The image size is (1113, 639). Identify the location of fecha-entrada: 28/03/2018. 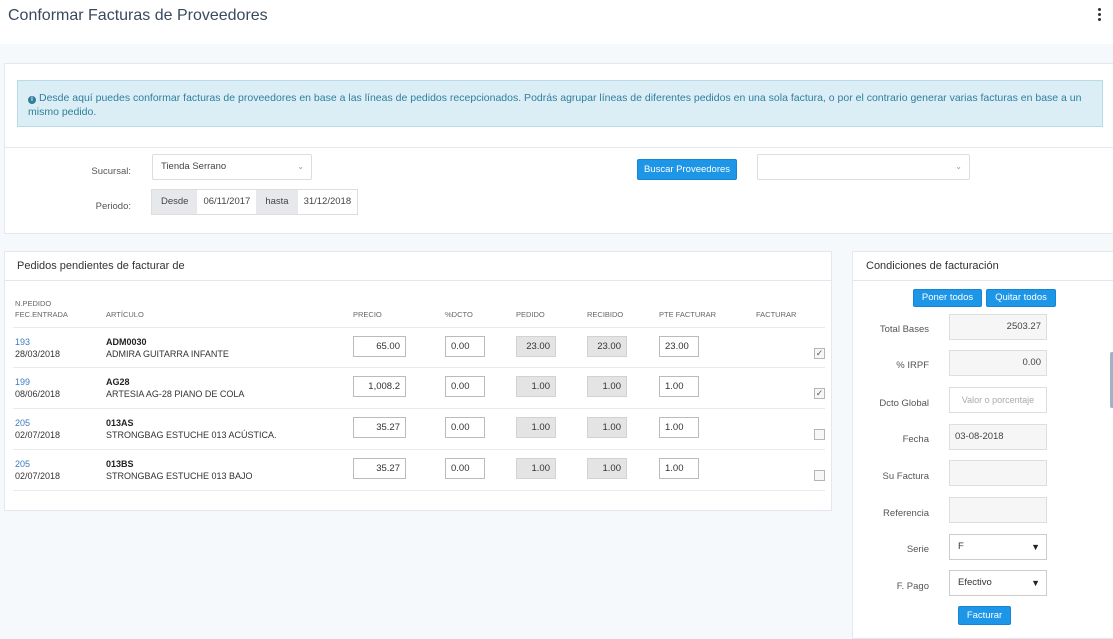
(38, 354).